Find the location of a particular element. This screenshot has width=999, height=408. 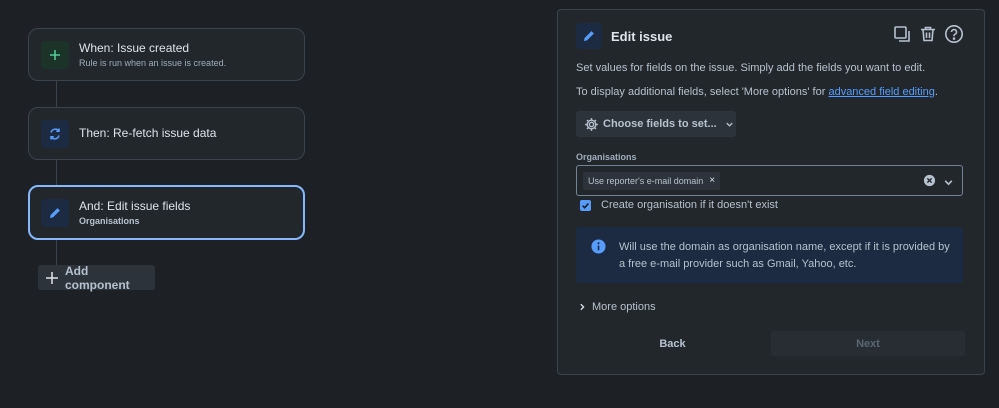

more-options-label: More options is located at coordinates (624, 307).